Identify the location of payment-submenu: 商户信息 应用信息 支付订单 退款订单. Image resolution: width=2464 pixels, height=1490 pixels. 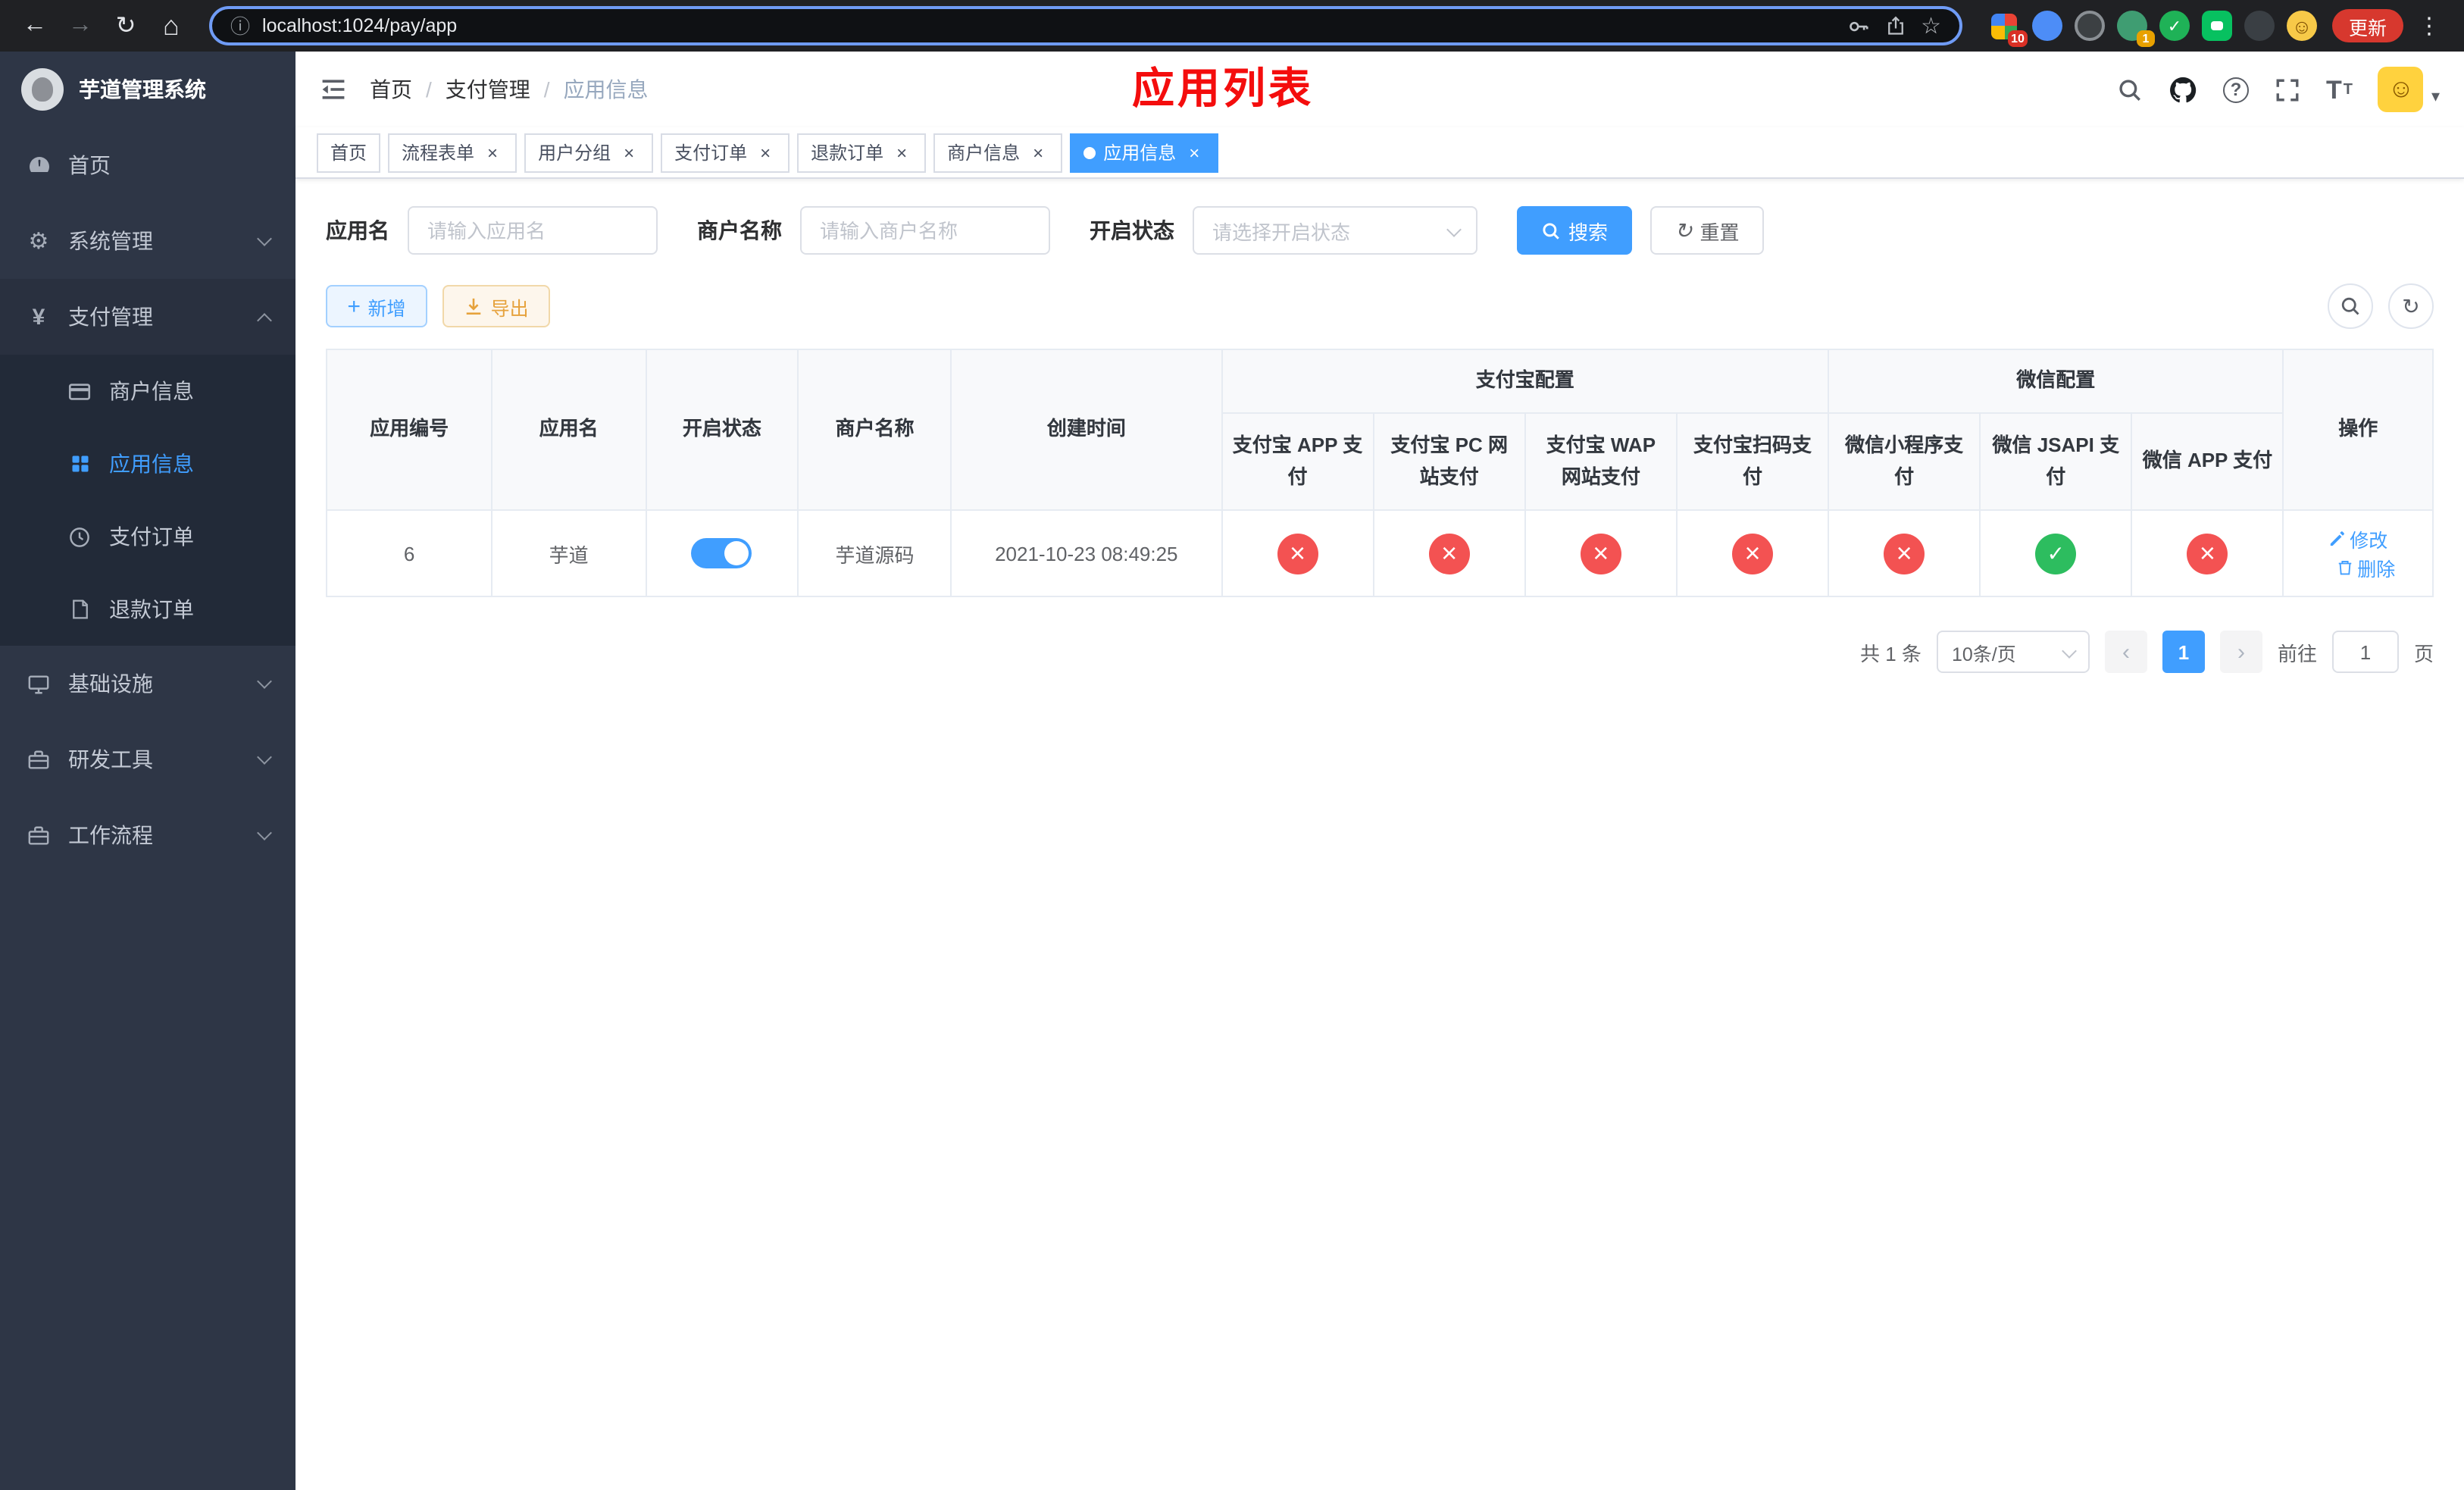
(147, 500).